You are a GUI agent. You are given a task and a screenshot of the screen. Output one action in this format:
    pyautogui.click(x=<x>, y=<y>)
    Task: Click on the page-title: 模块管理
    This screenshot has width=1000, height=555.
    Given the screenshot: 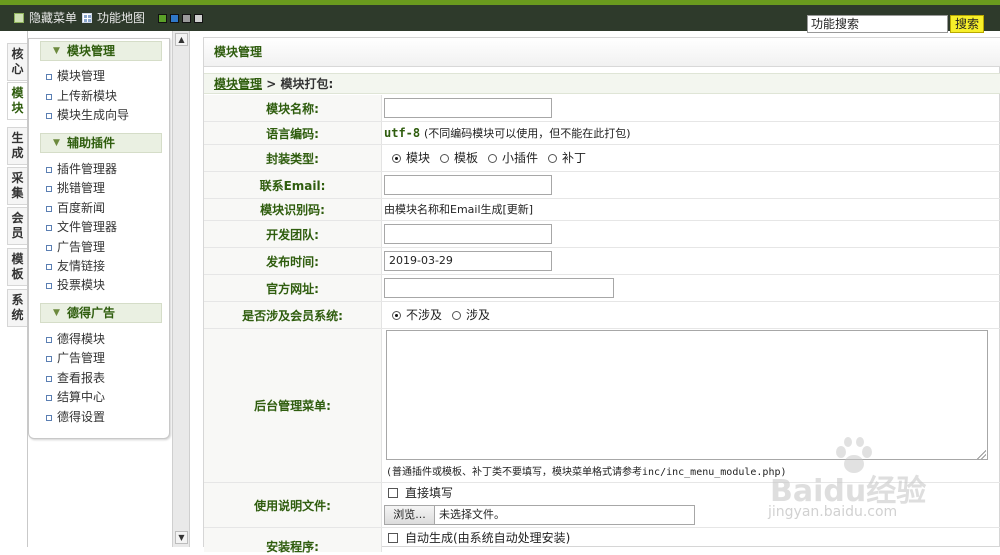 What is the action you would take?
    pyautogui.click(x=602, y=52)
    